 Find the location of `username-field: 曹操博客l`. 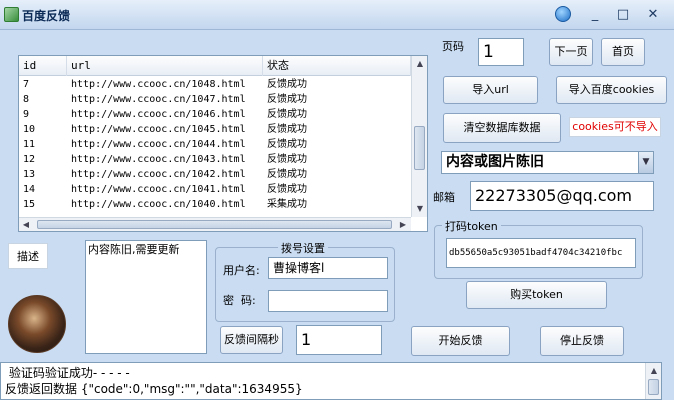

username-field: 曹操博客l is located at coordinates (328, 268).